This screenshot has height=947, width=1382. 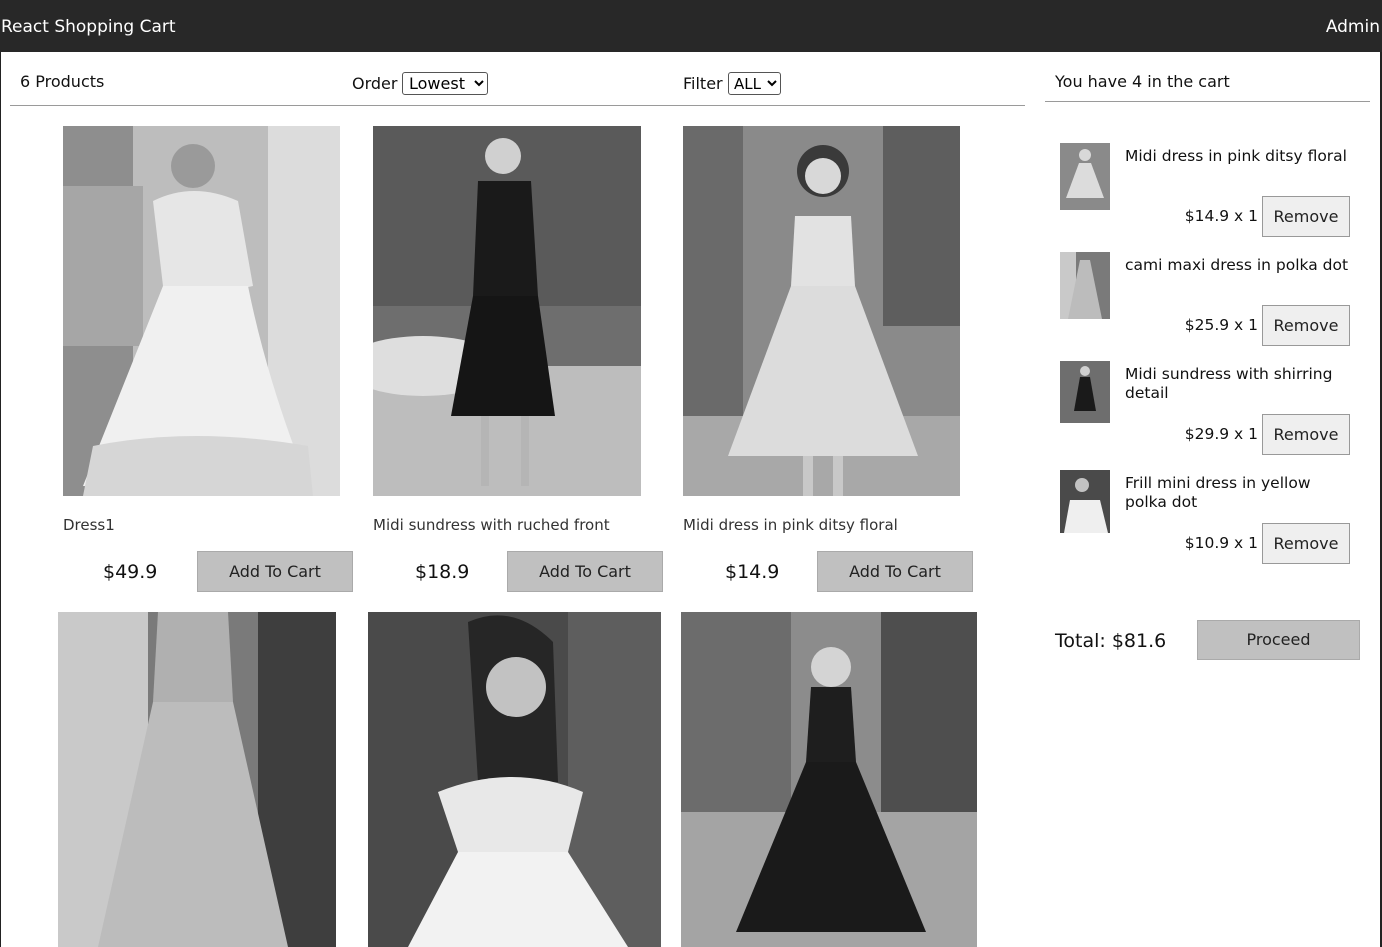 What do you see at coordinates (445, 83) in the screenshot?
I see `order-select: Lowest` at bounding box center [445, 83].